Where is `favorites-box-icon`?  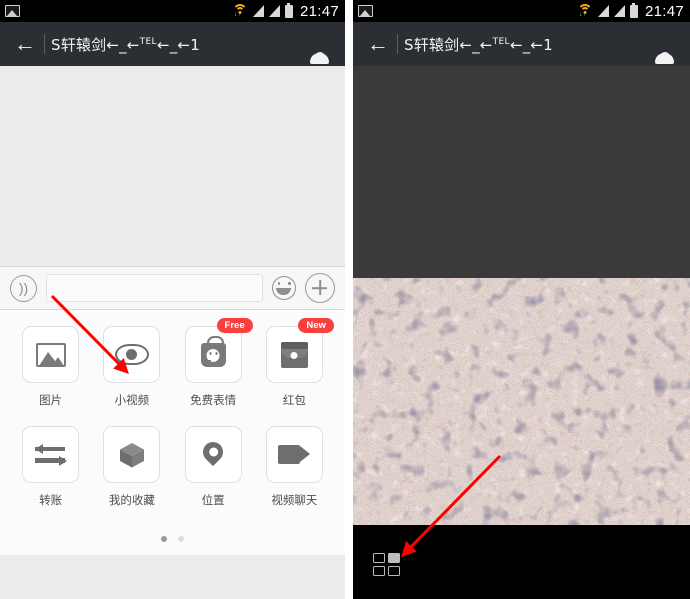 favorites-box-icon is located at coordinates (131, 454).